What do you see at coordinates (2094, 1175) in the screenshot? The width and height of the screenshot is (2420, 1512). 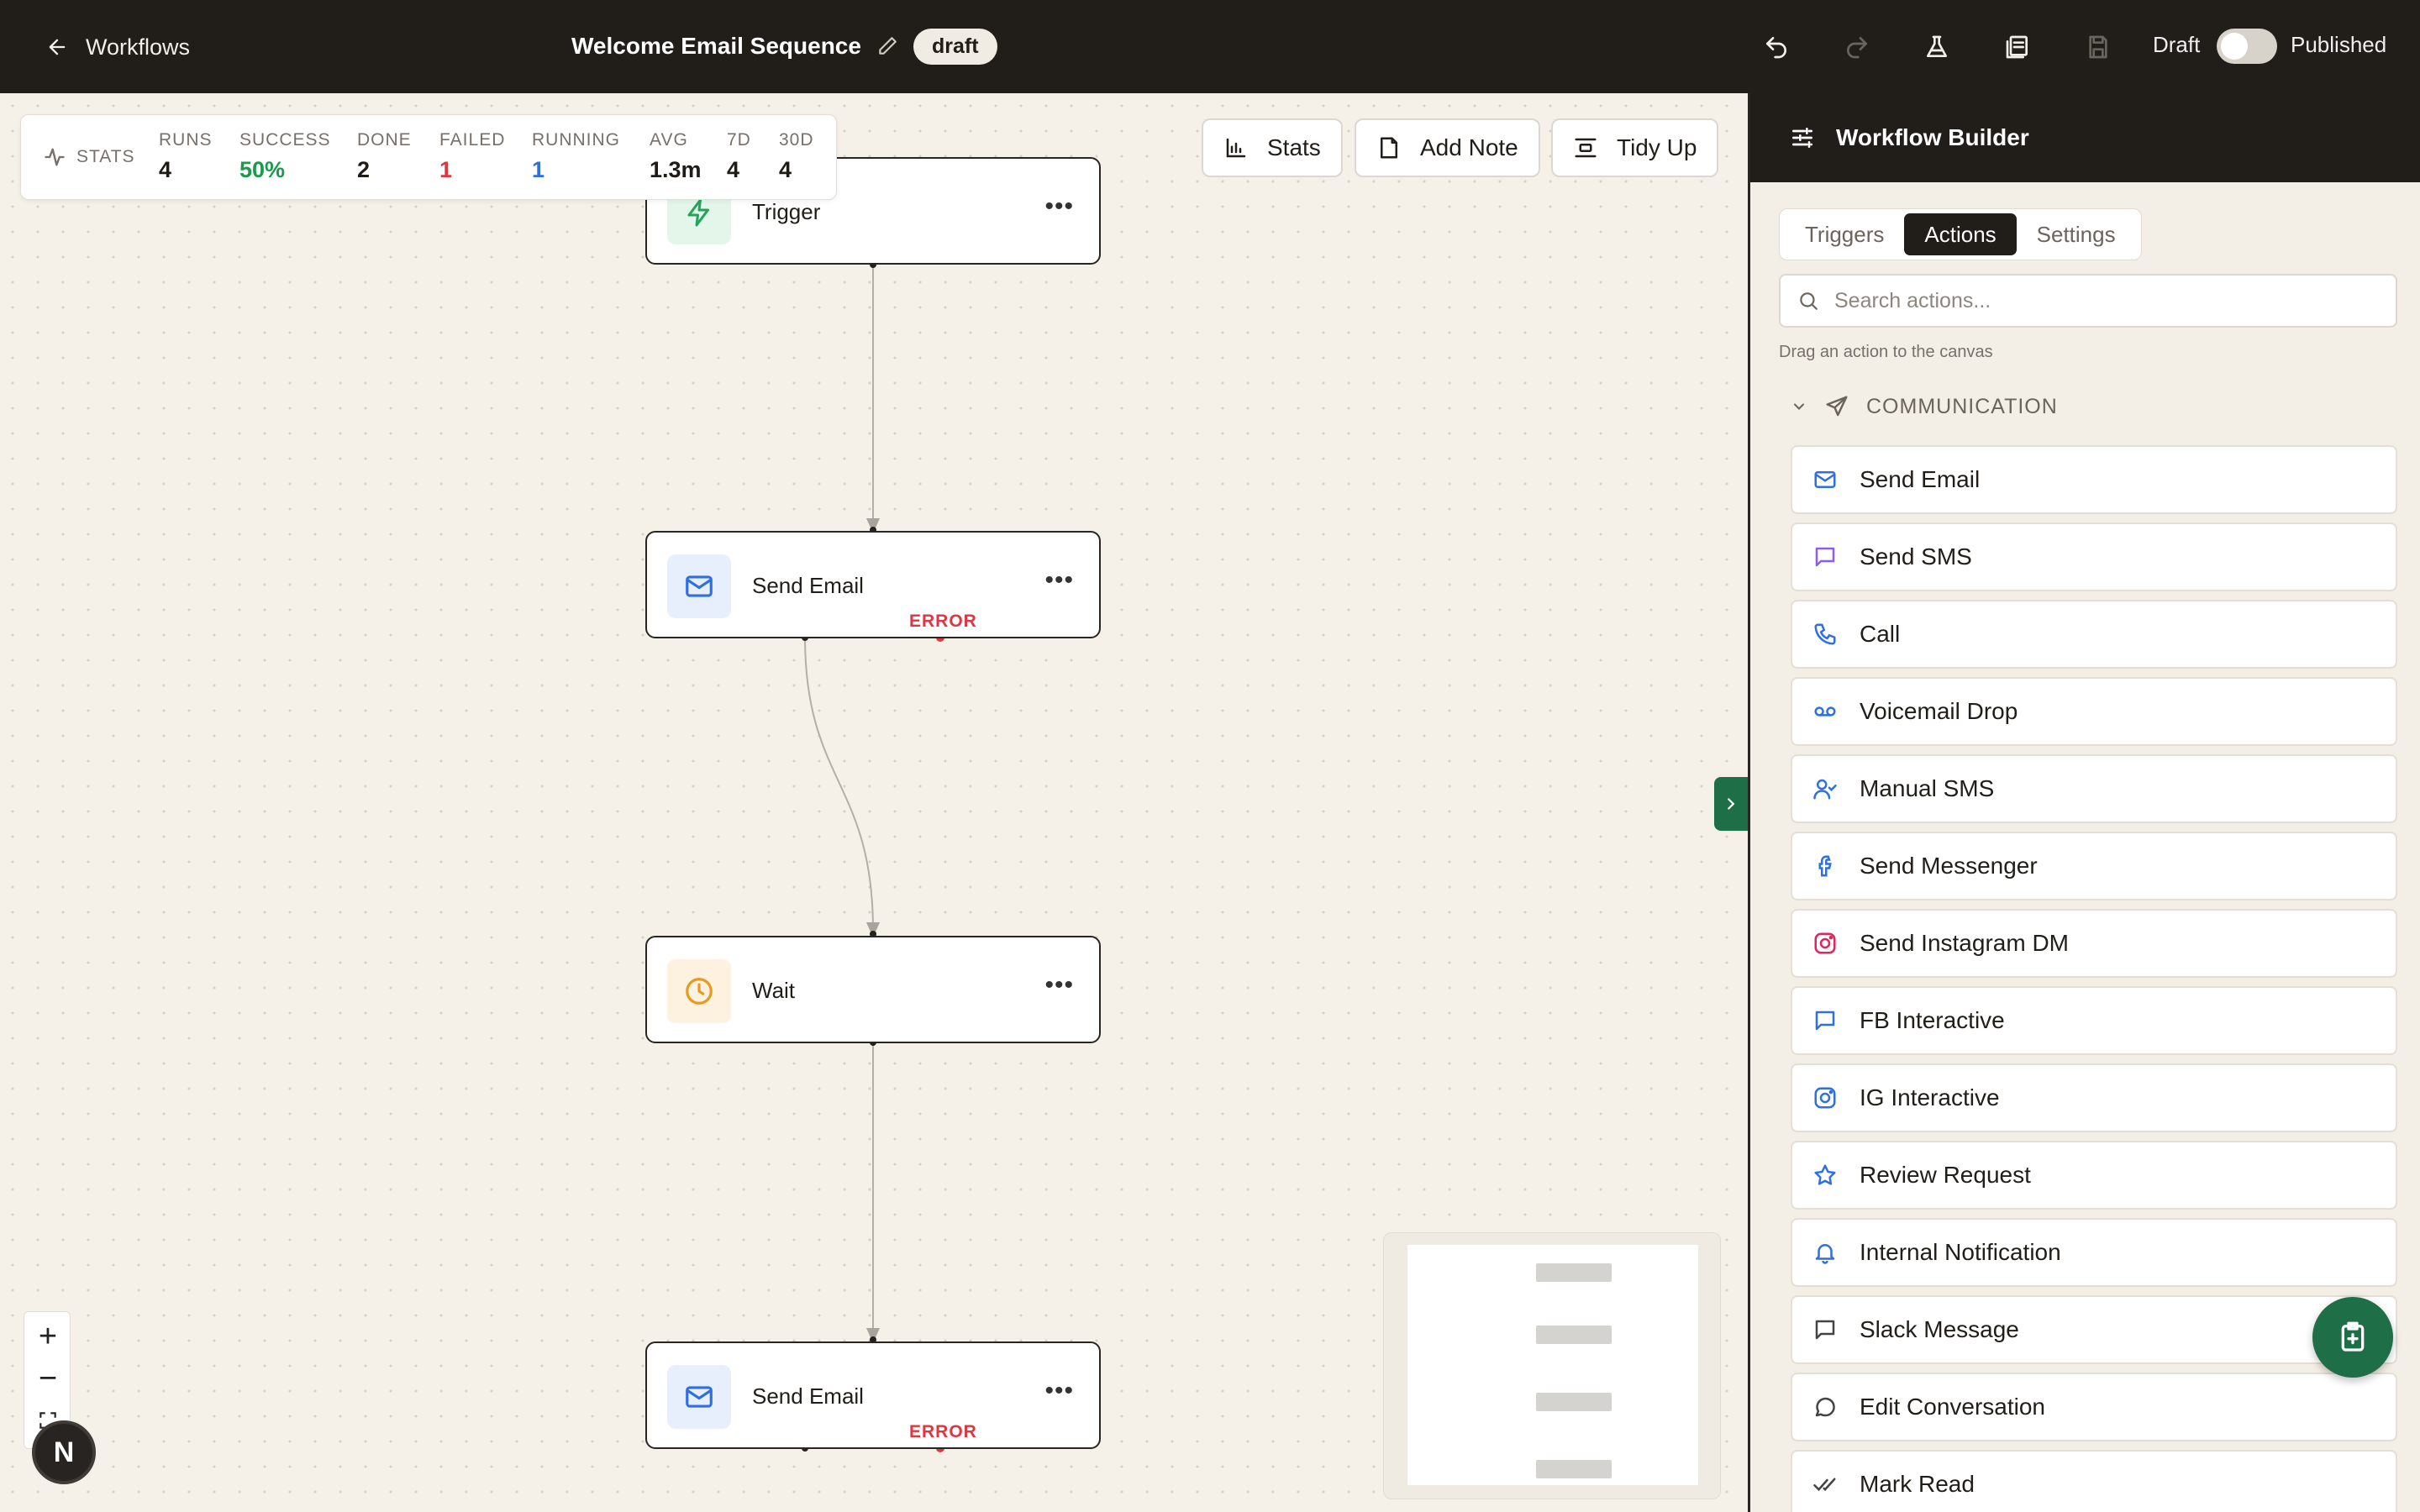 I see `action-review-request: Review Request` at bounding box center [2094, 1175].